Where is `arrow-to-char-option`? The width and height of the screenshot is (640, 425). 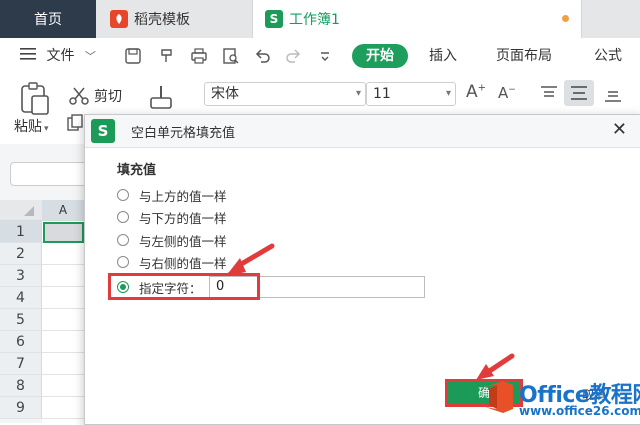
arrow-to-char-option is located at coordinates (249, 259).